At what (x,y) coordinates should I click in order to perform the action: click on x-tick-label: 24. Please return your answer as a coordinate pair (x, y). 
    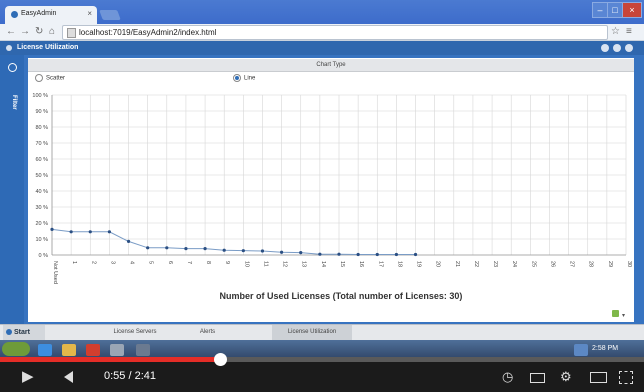
    Looking at the image, I should click on (514, 264).